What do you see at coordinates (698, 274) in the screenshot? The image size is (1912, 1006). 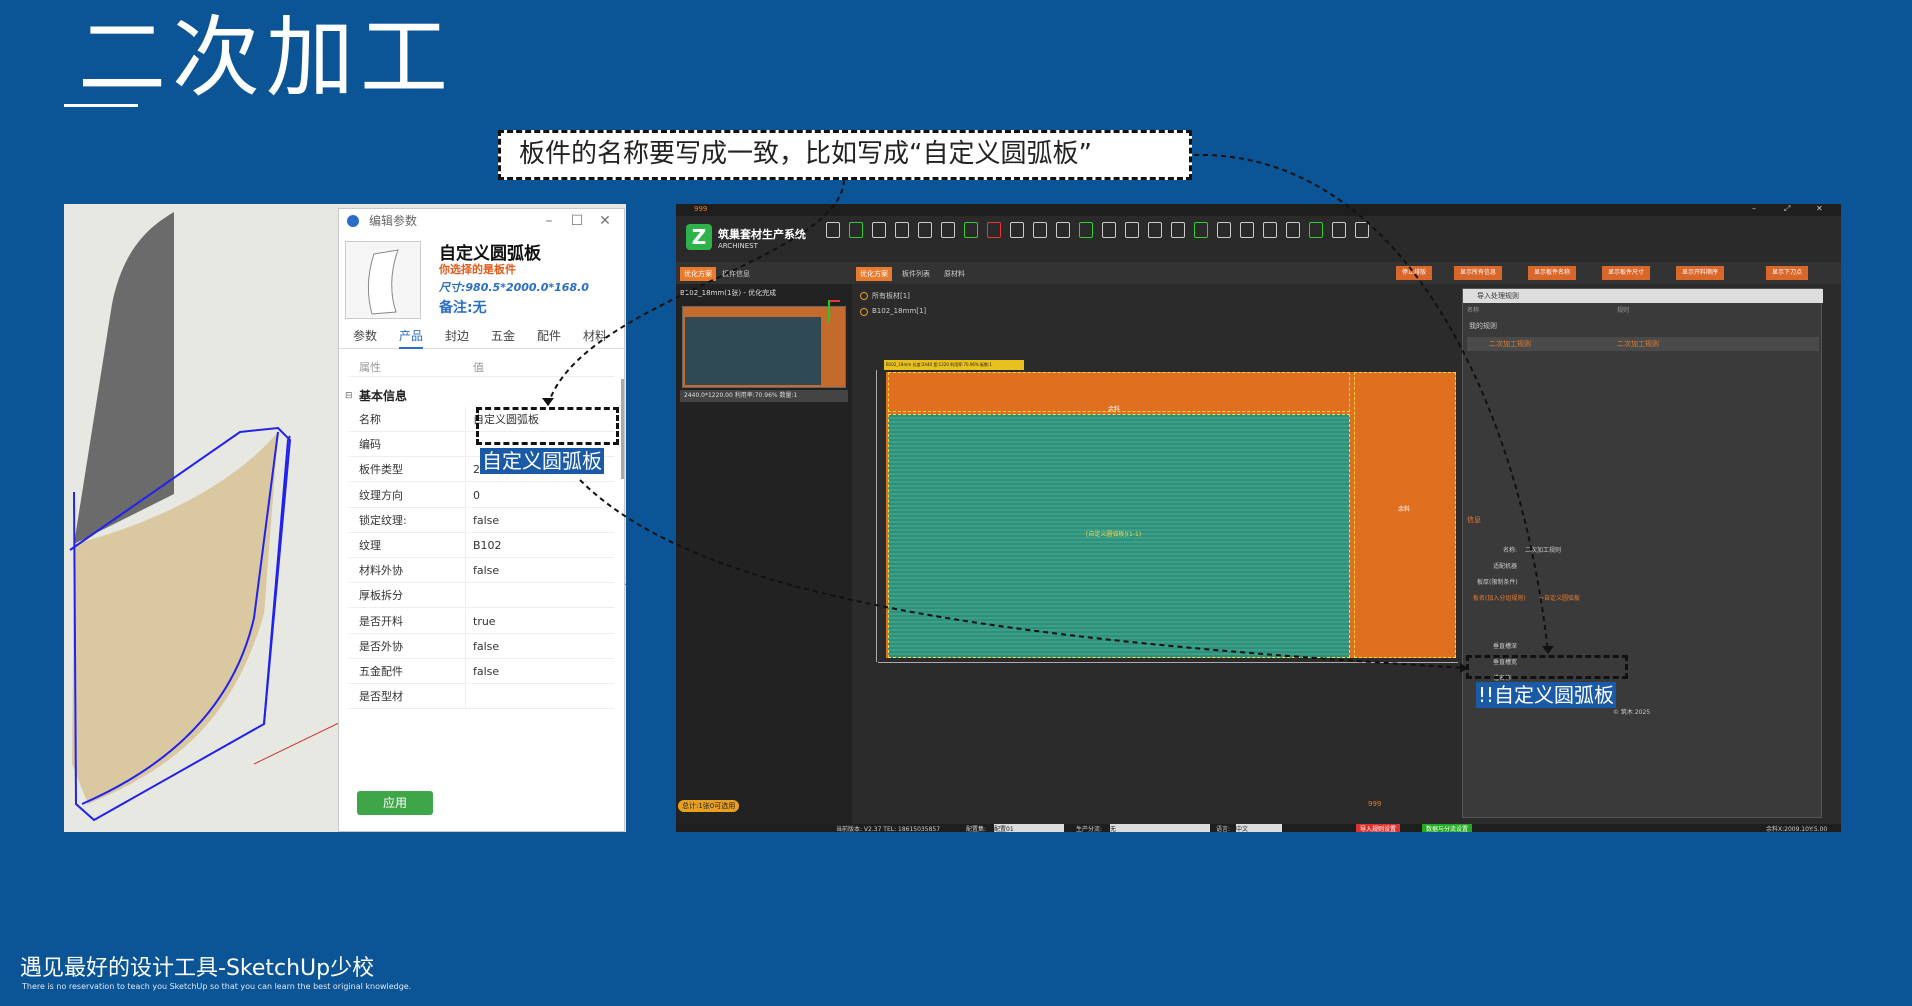 I see `tab-left-plan: 优化方案` at bounding box center [698, 274].